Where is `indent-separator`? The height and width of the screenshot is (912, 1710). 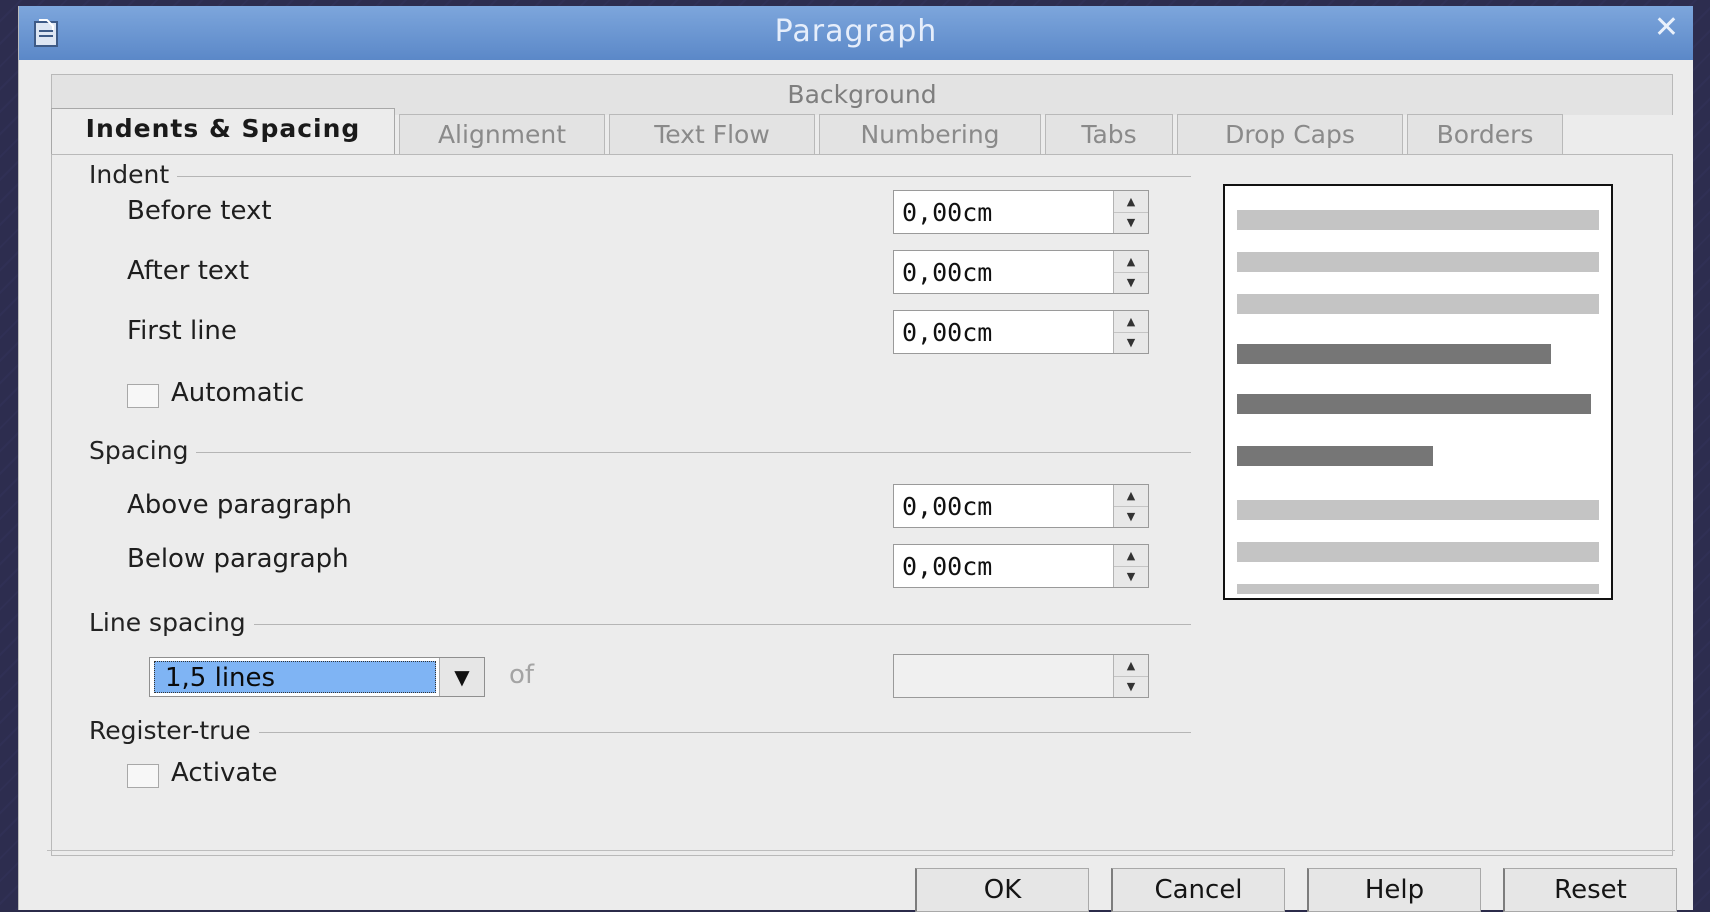
indent-separator is located at coordinates (640, 176).